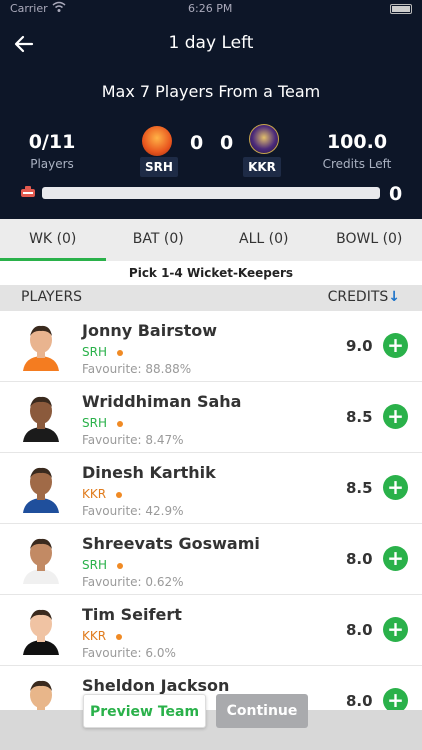  Describe the element at coordinates (211, 43) in the screenshot. I see `page-title: 1 day Left` at that location.